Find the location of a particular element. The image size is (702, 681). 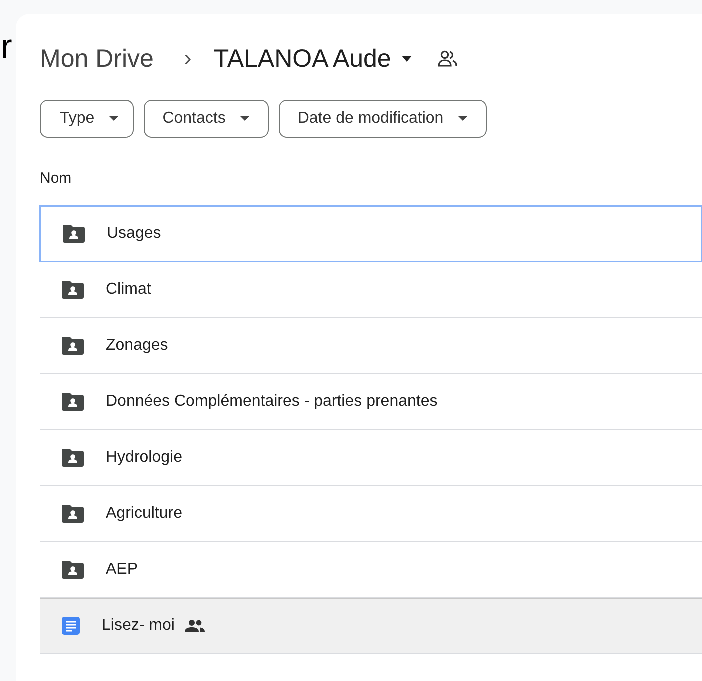

file-name: Agriculture is located at coordinates (144, 513).